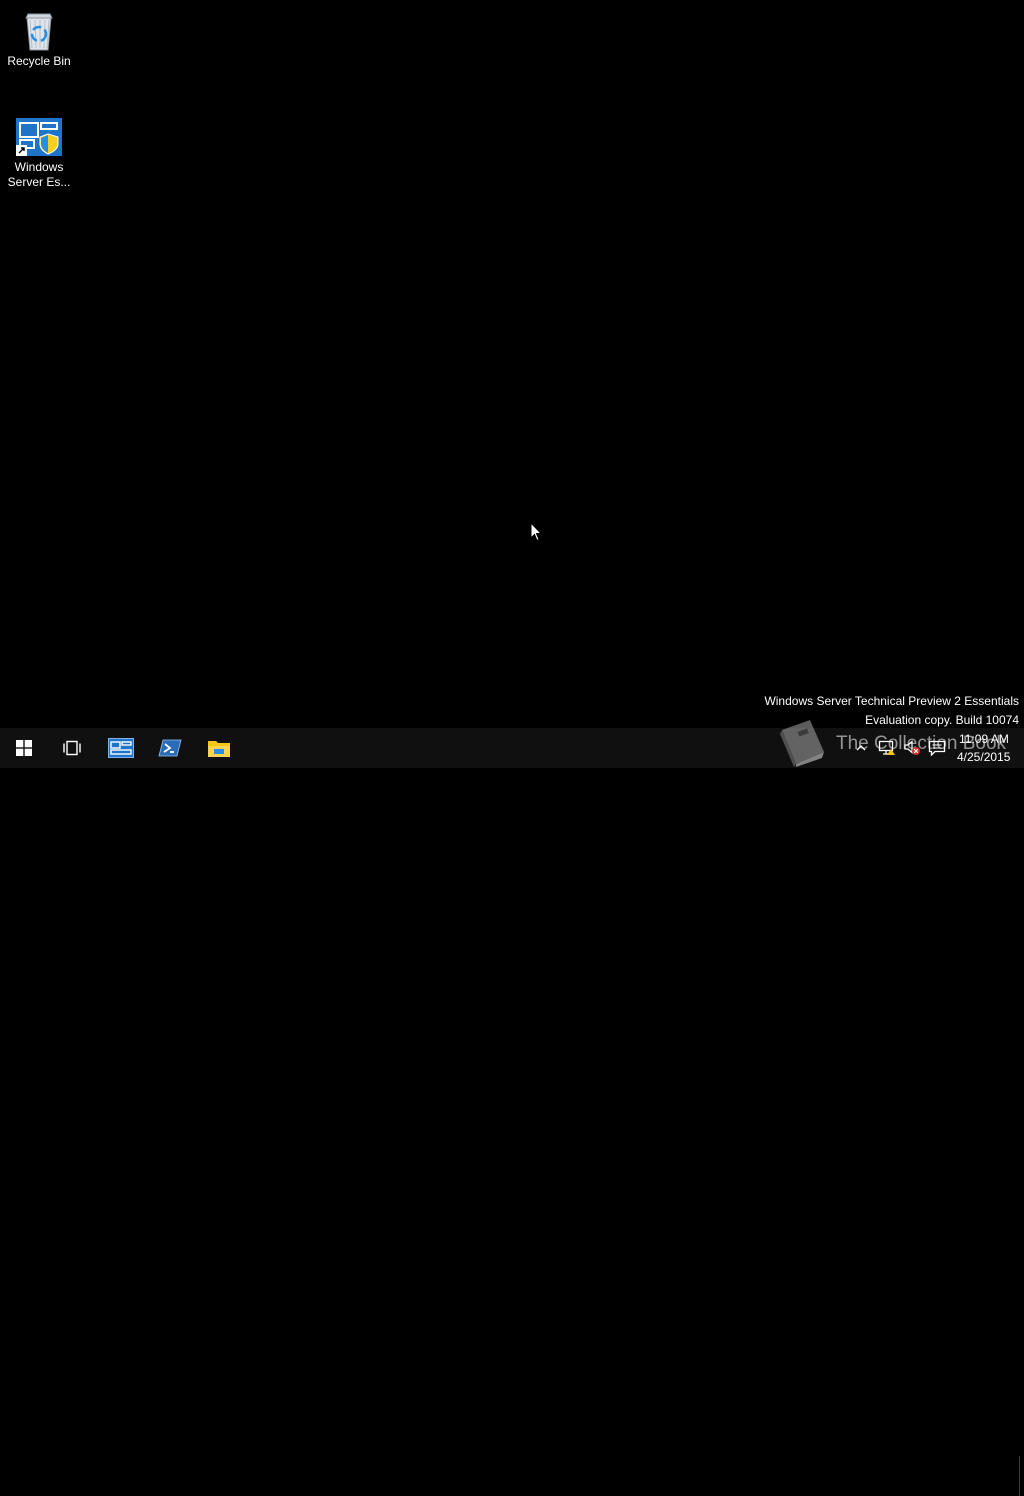  What do you see at coordinates (942, 720) in the screenshot?
I see `watermark-build: Evaluation copy. Build 10074` at bounding box center [942, 720].